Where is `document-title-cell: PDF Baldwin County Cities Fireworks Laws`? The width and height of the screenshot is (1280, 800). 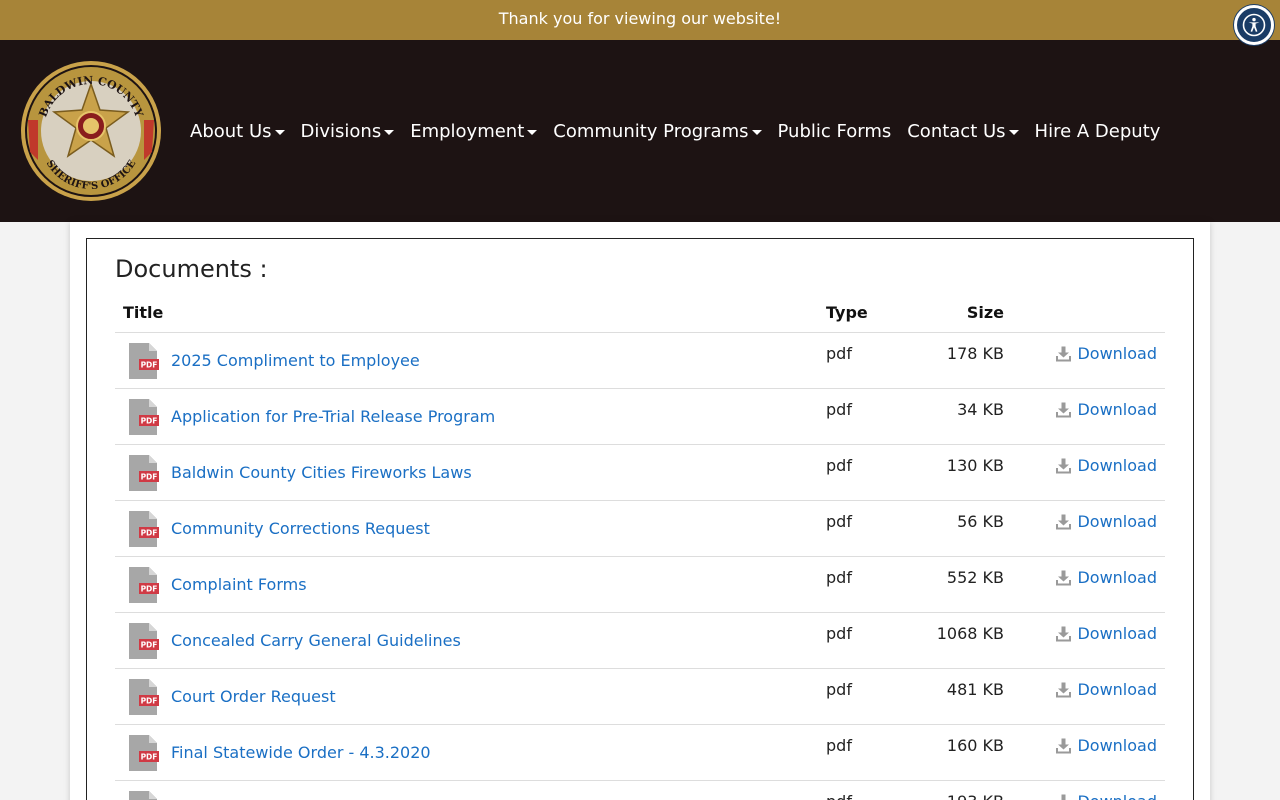 document-title-cell: PDF Baldwin County Cities Fireworks Laws is located at coordinates (470, 472).